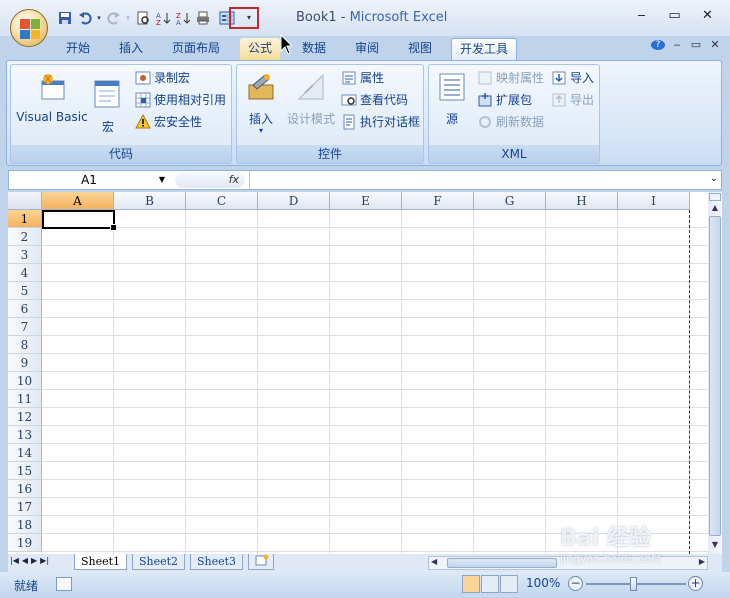 The width and height of the screenshot is (730, 598). I want to click on split-box, so click(715, 197).